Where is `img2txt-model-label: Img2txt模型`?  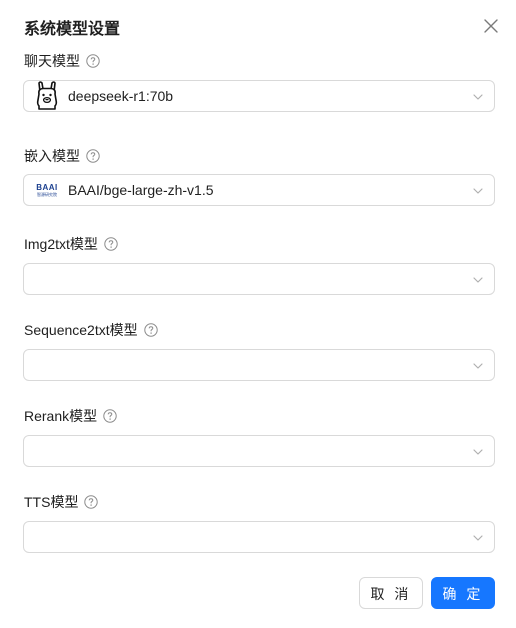
img2txt-model-label: Img2txt模型 is located at coordinates (71, 244).